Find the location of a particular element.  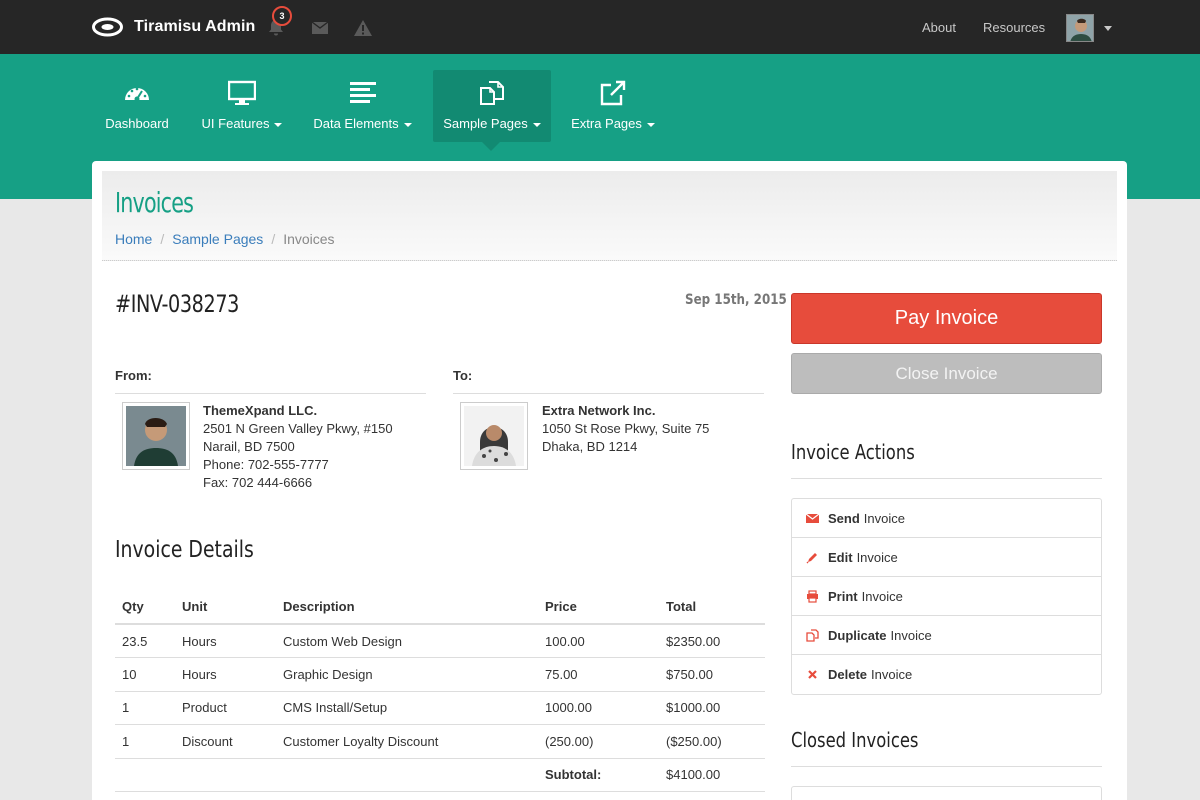

print-icon is located at coordinates (812, 596).